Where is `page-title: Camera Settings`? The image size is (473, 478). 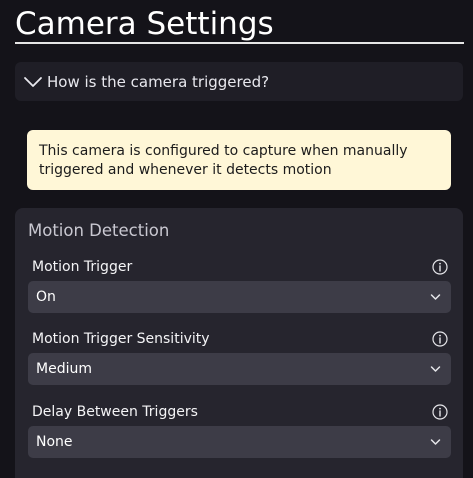
page-title: Camera Settings is located at coordinates (144, 24).